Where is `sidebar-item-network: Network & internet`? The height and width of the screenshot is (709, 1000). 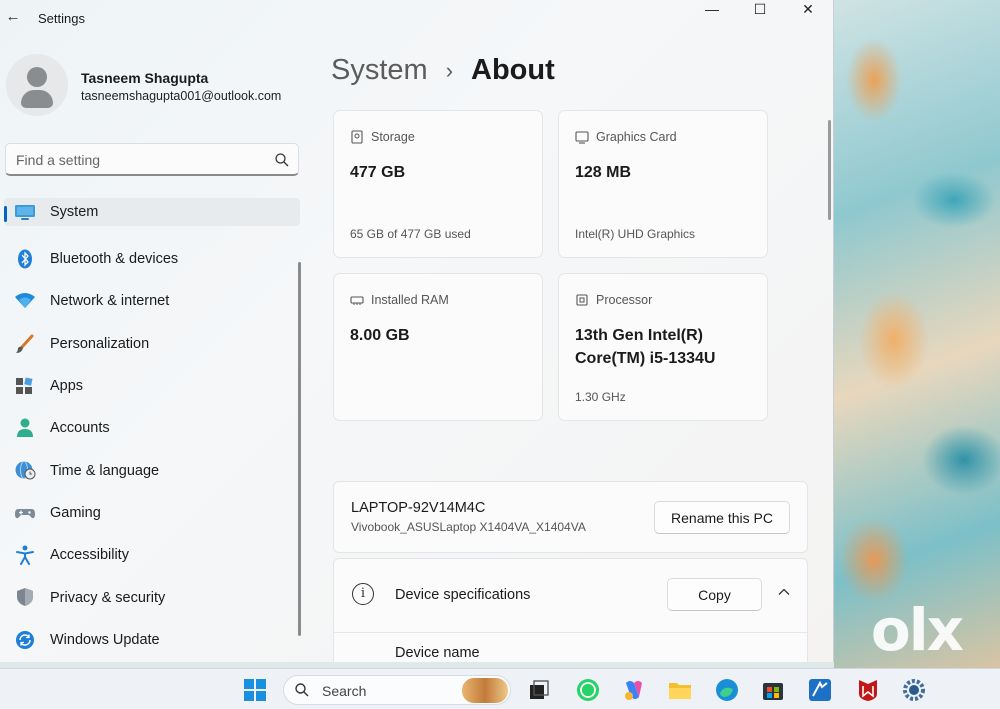 sidebar-item-network: Network & internet is located at coordinates (150, 301).